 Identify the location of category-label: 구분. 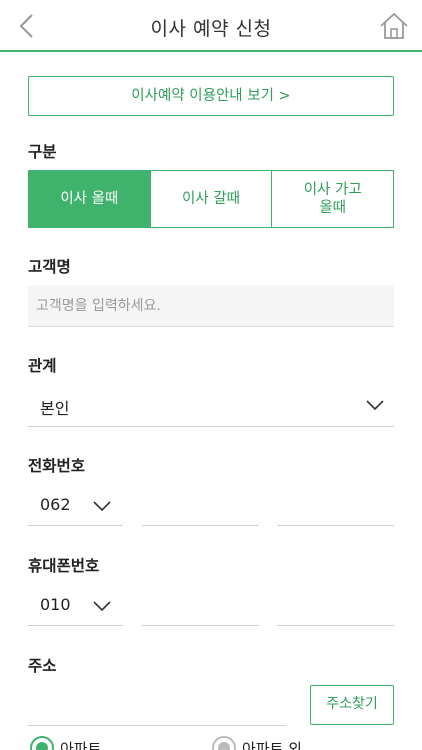
(42, 152).